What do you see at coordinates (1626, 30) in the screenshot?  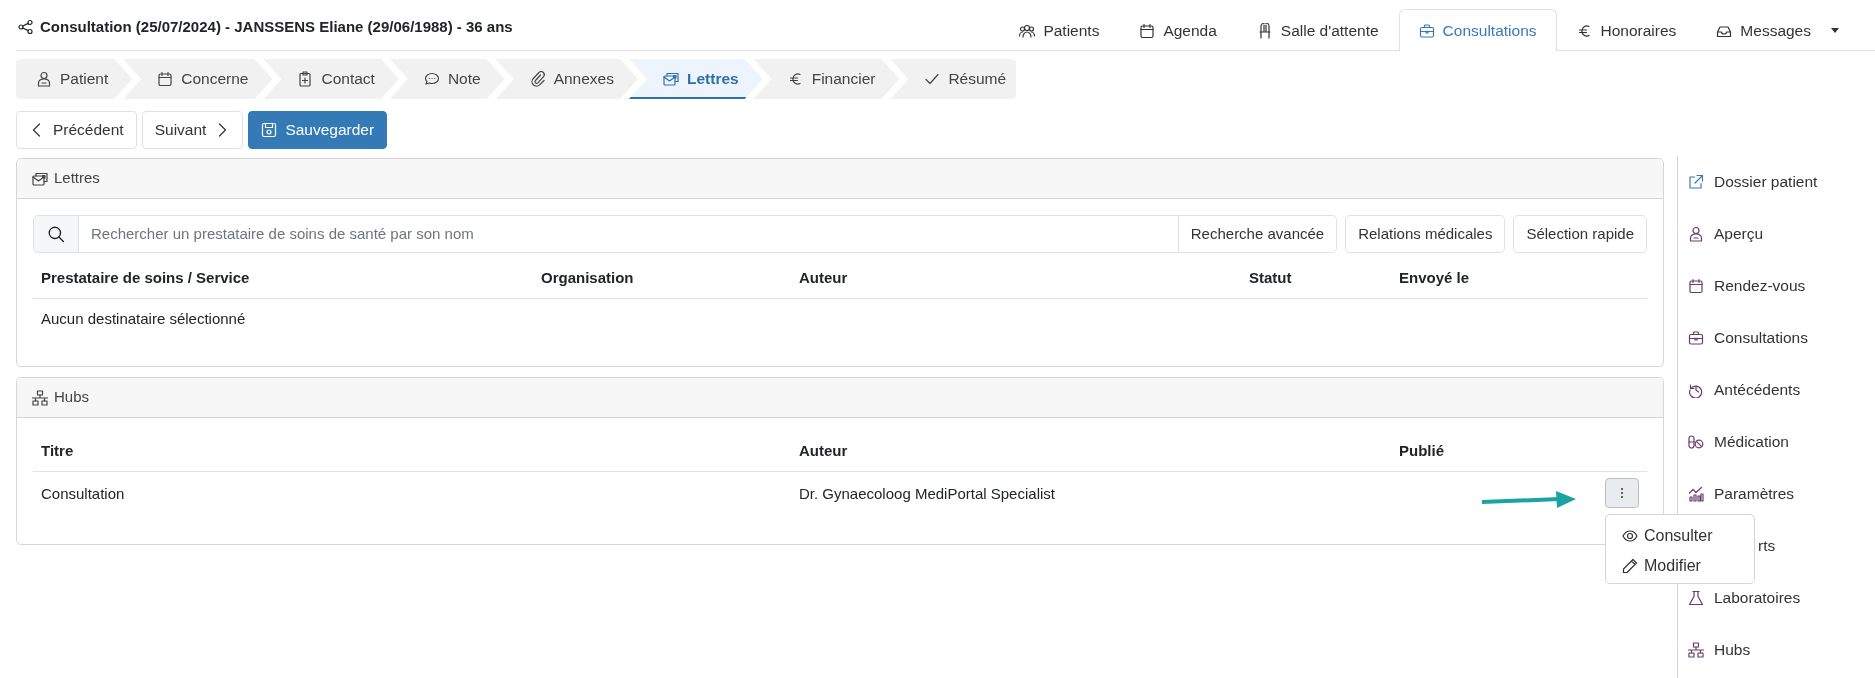 I see `nav-tab: Honoraires` at bounding box center [1626, 30].